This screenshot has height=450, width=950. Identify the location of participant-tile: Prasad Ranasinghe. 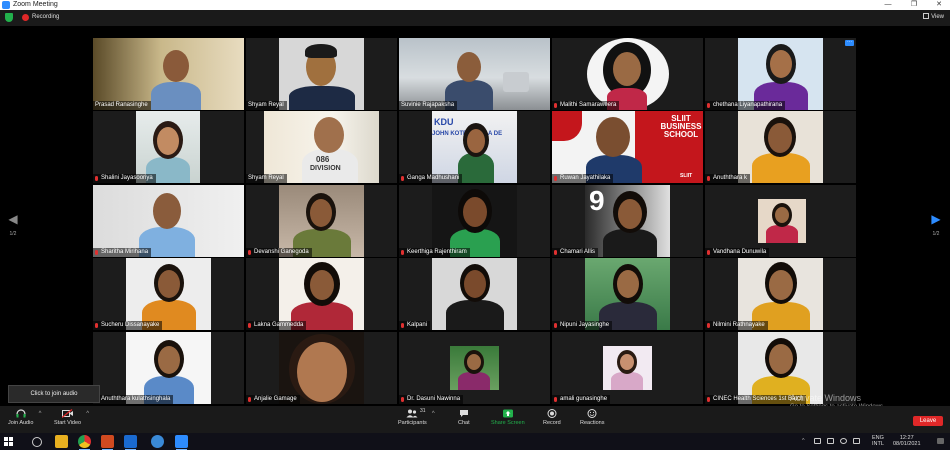
(168, 74).